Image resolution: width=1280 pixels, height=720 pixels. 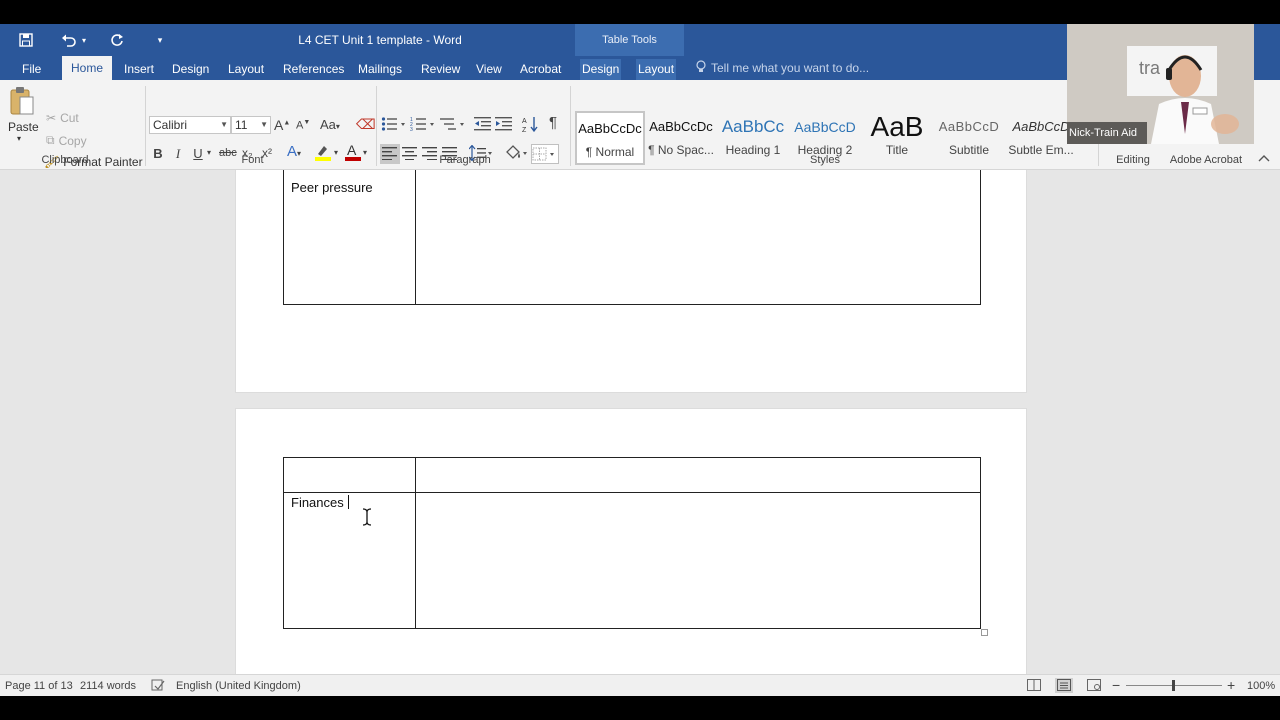 I want to click on clear-formatting-icon: ⌫, so click(x=366, y=124).